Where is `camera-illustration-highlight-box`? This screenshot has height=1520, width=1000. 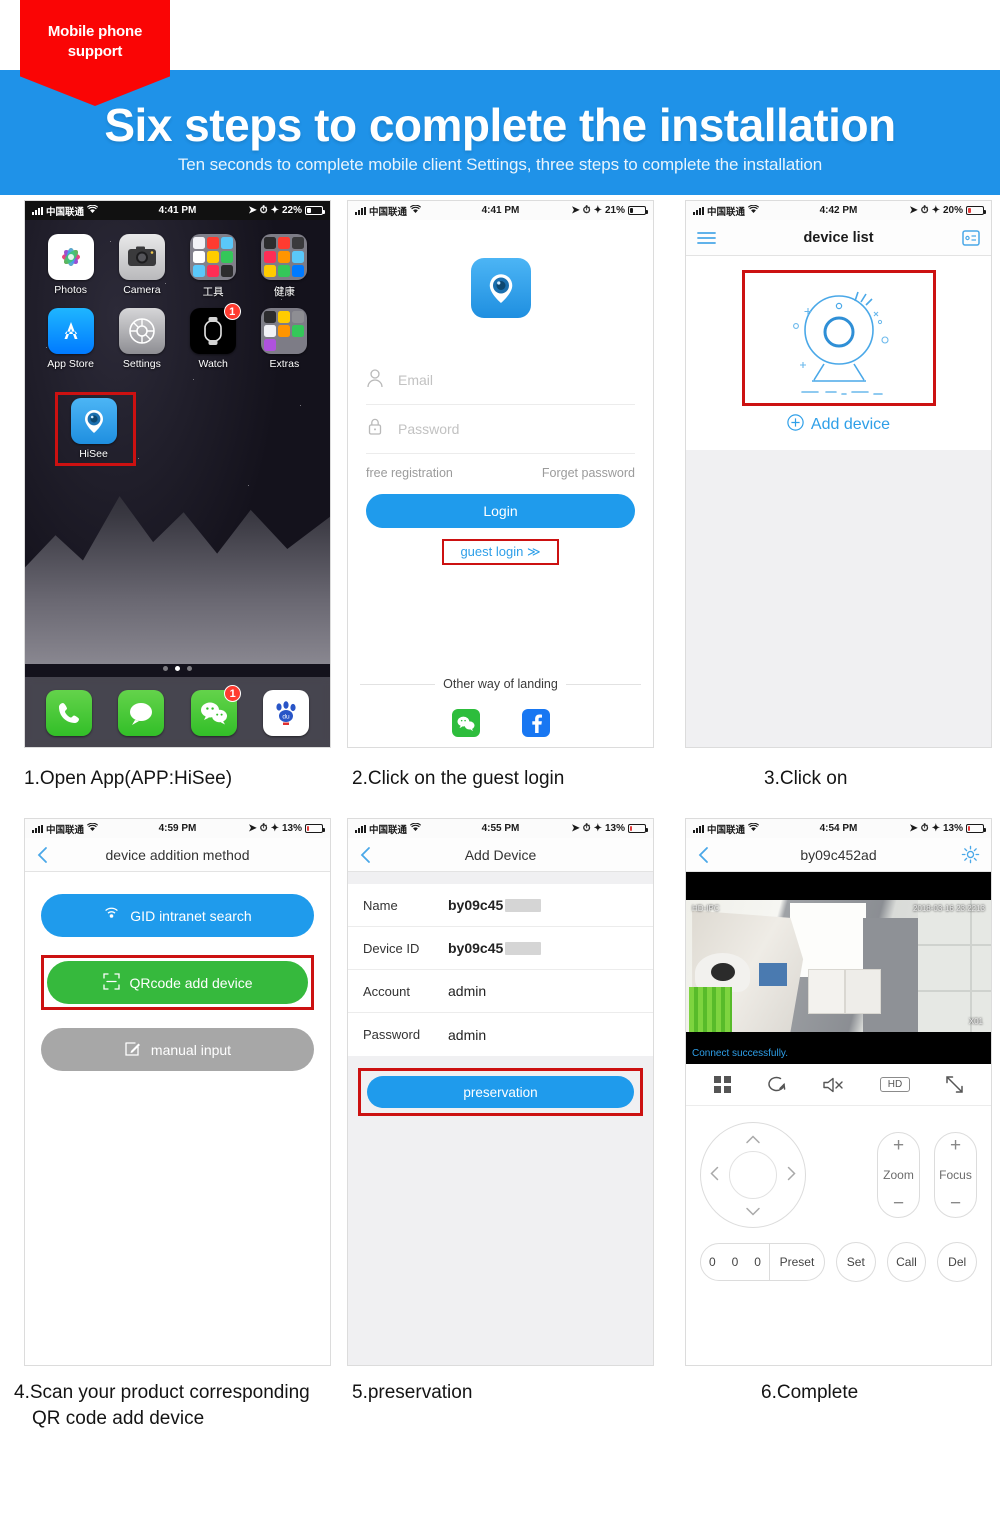 camera-illustration-highlight-box is located at coordinates (838, 338).